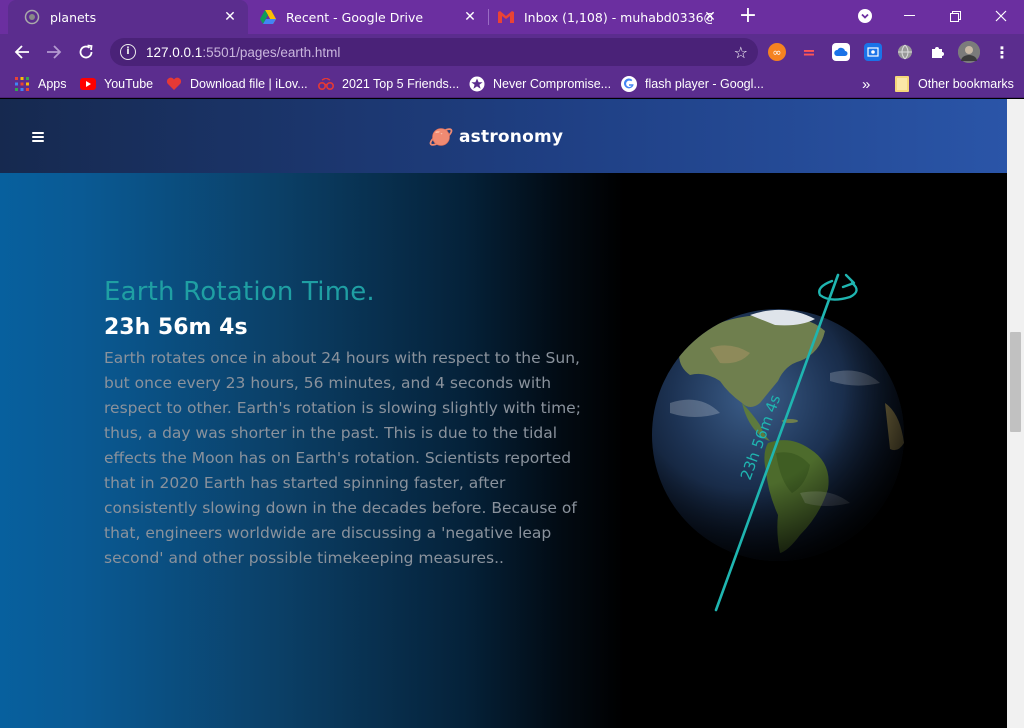 The image size is (1024, 728). I want to click on vpn-globe-extension-icon, so click(905, 52).